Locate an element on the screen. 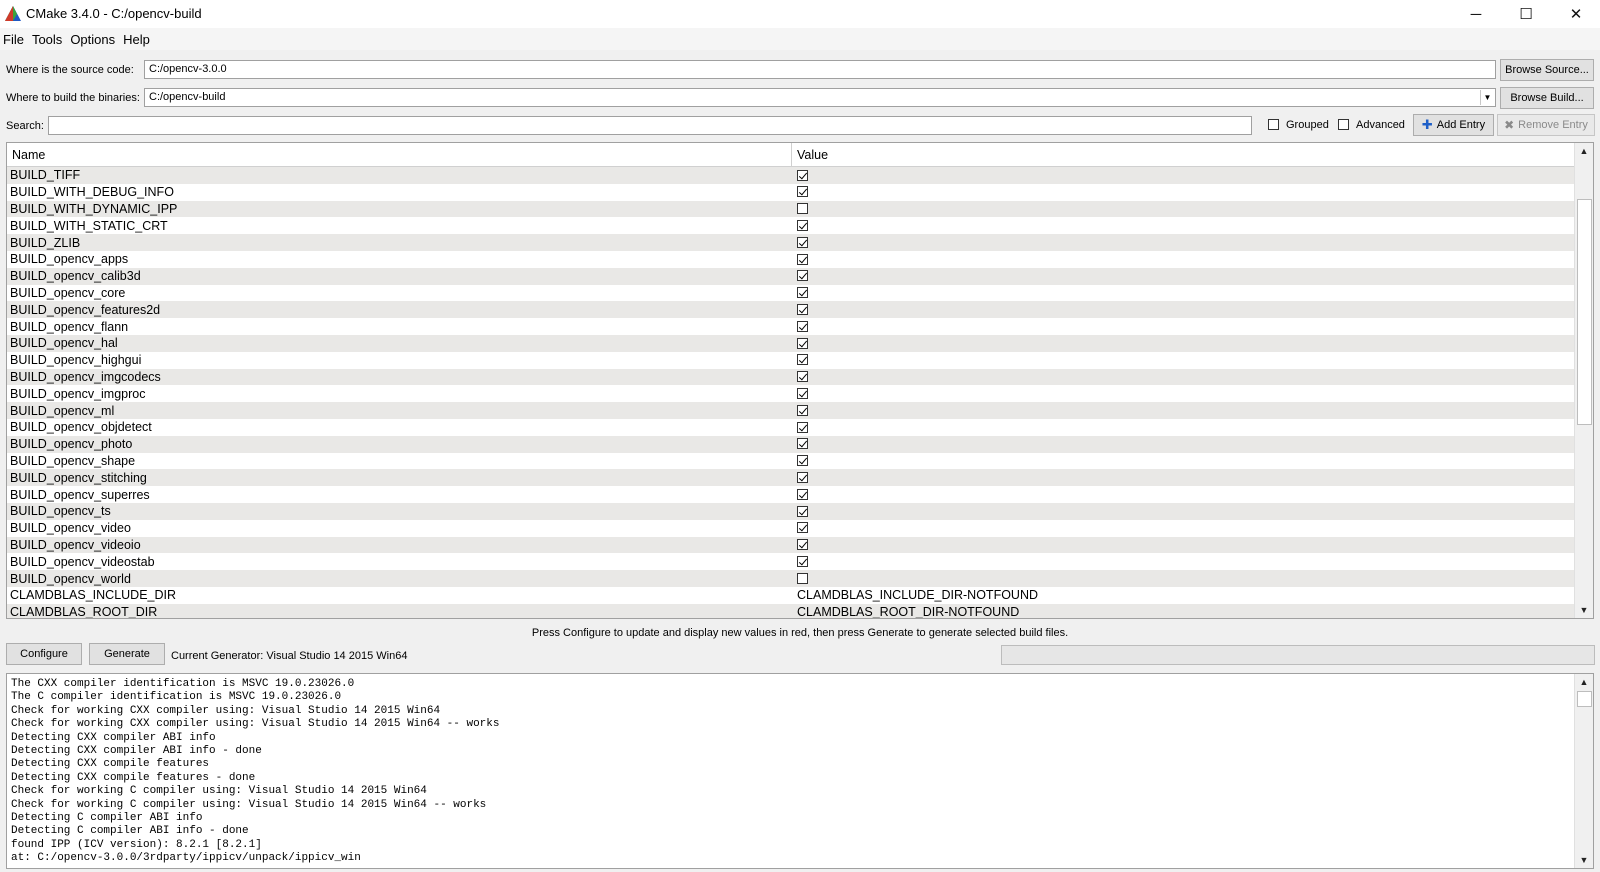 This screenshot has width=1600, height=872. table-row: BUILD_TIFF is located at coordinates (791, 175).